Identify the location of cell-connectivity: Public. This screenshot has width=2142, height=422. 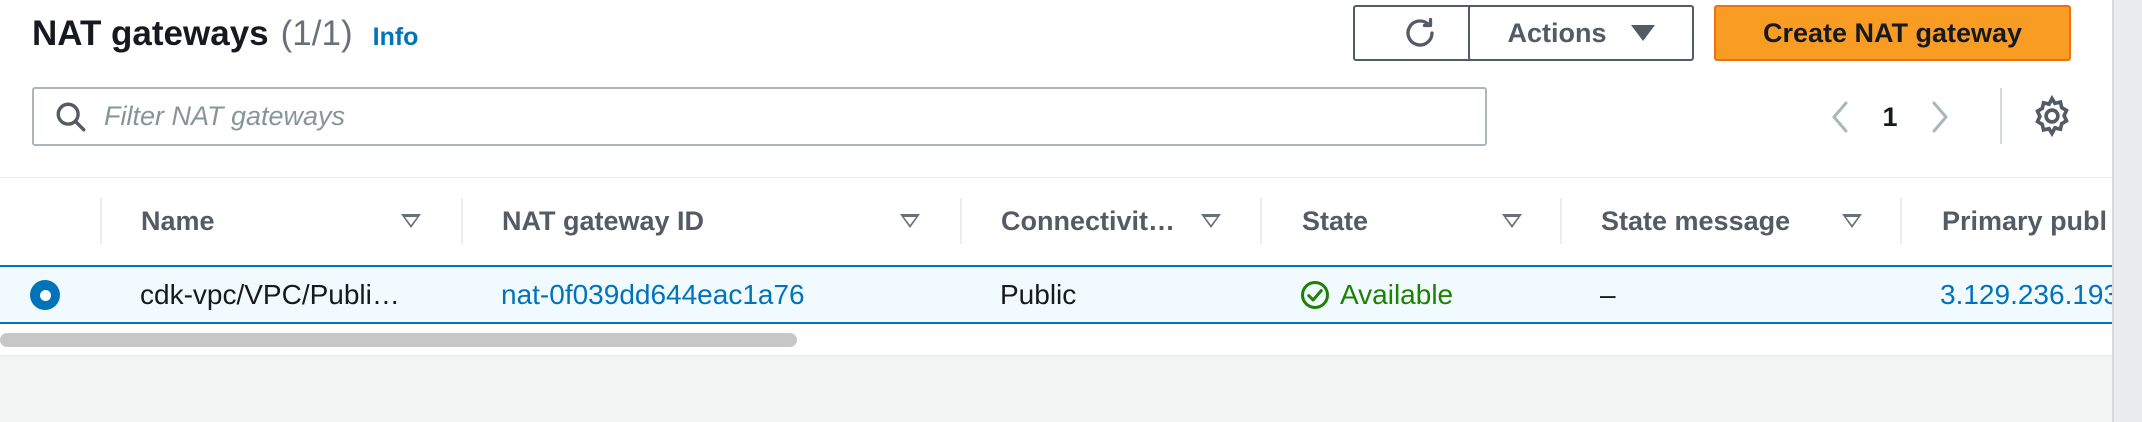
(1038, 294).